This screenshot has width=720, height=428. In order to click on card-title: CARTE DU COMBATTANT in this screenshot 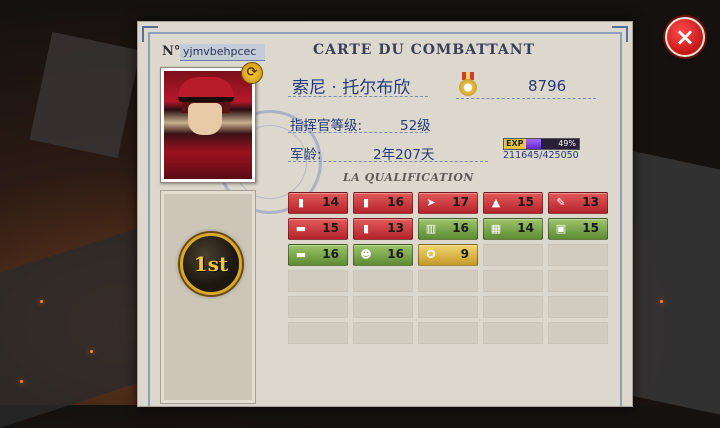, I will do `click(424, 50)`.